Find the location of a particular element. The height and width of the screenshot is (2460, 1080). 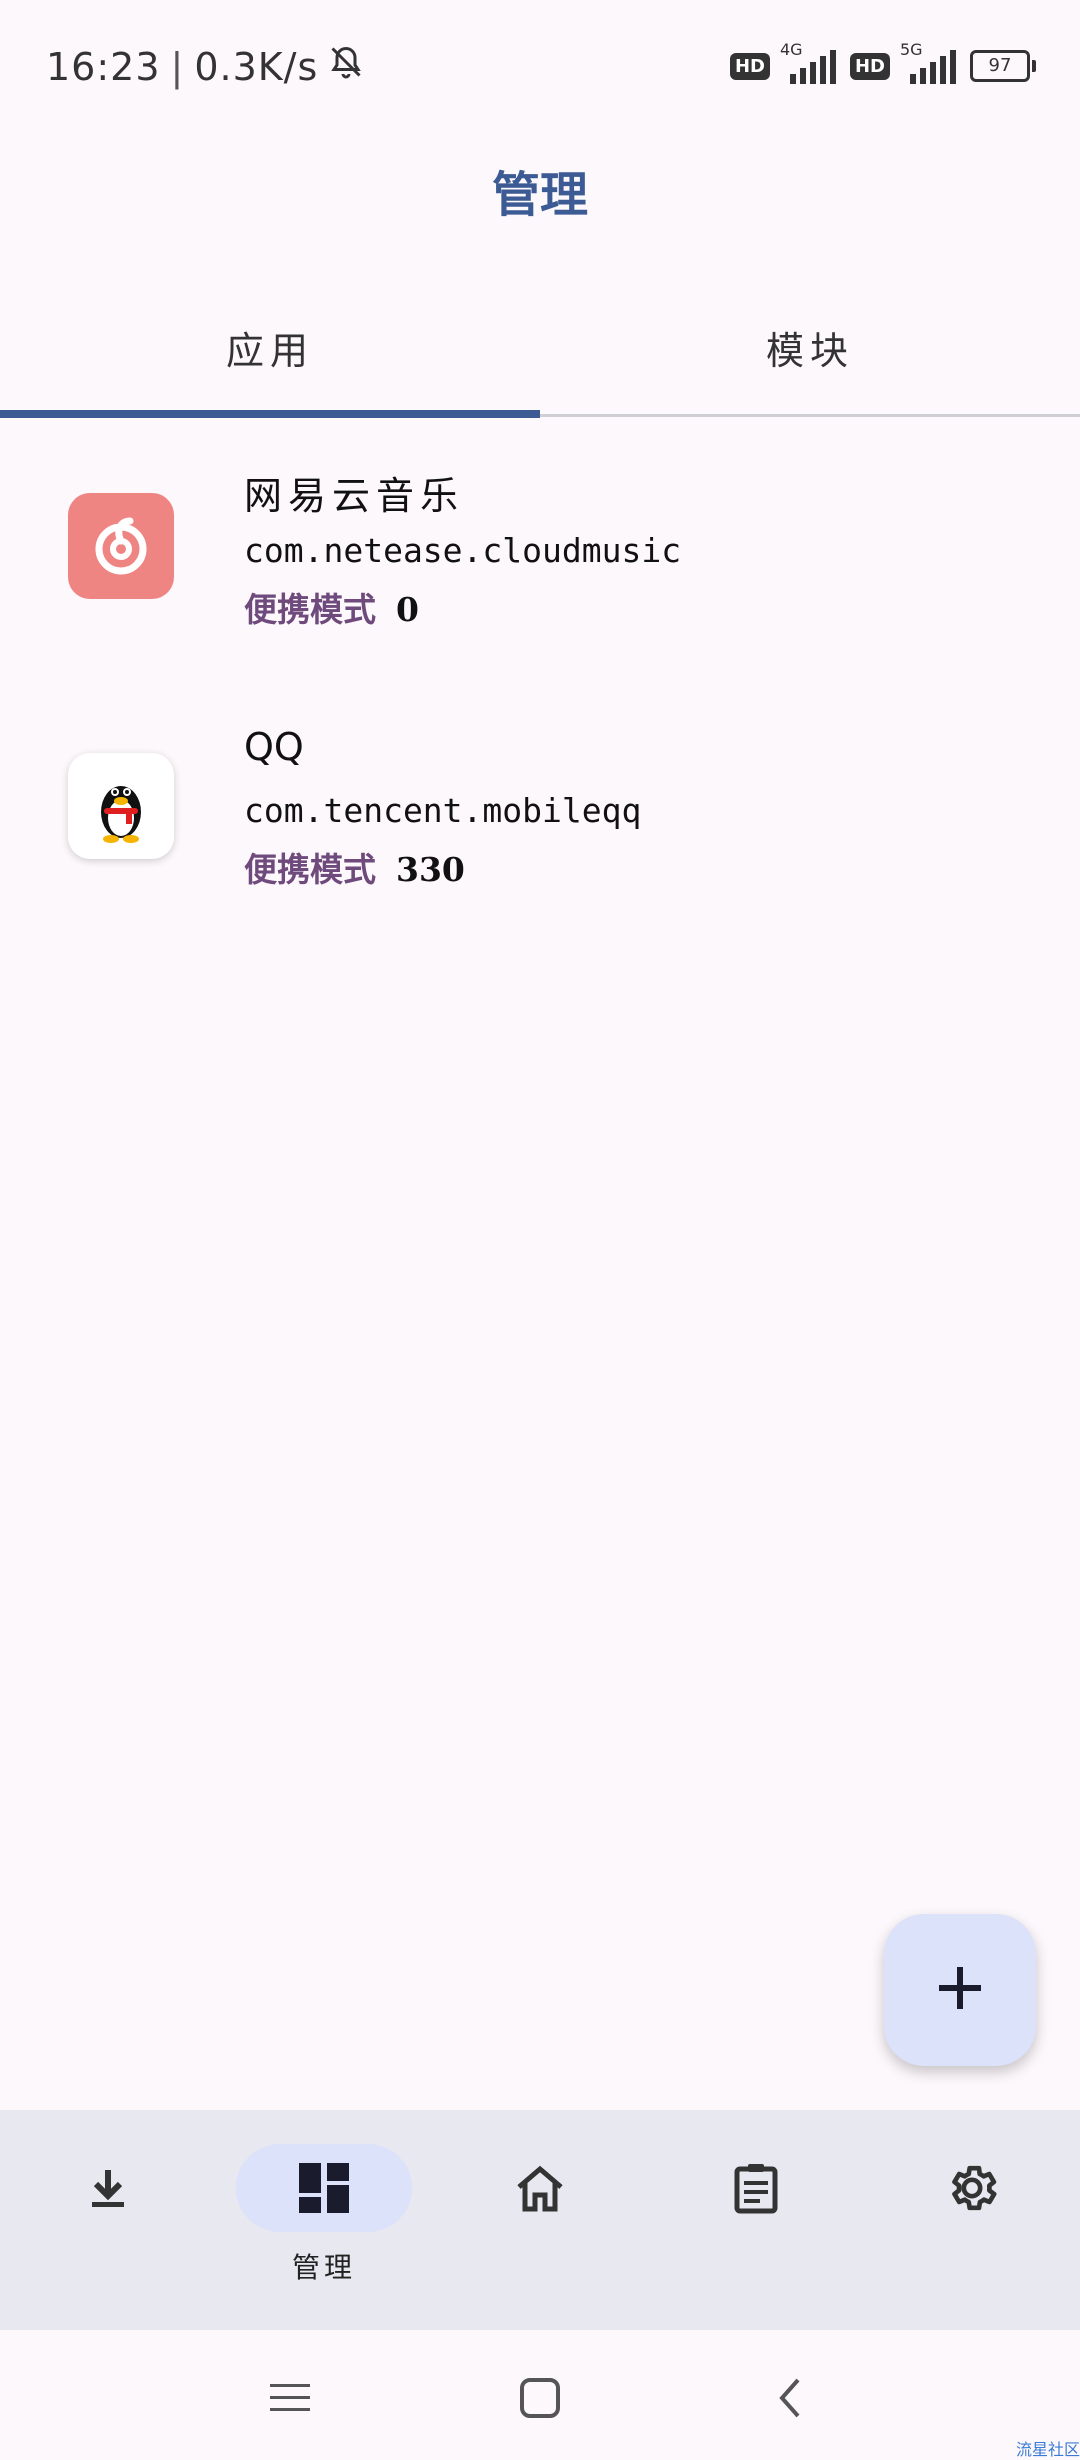

nav-download is located at coordinates (108, 2220).